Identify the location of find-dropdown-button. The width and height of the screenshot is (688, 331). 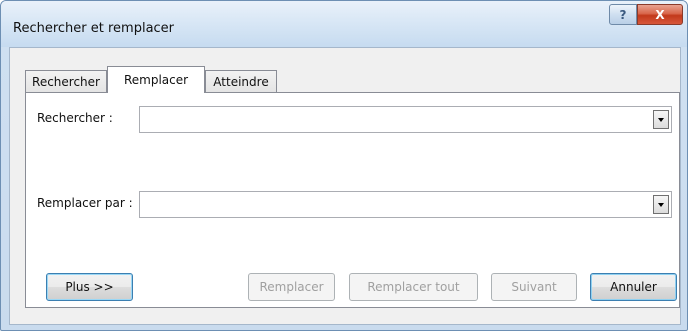
(661, 119).